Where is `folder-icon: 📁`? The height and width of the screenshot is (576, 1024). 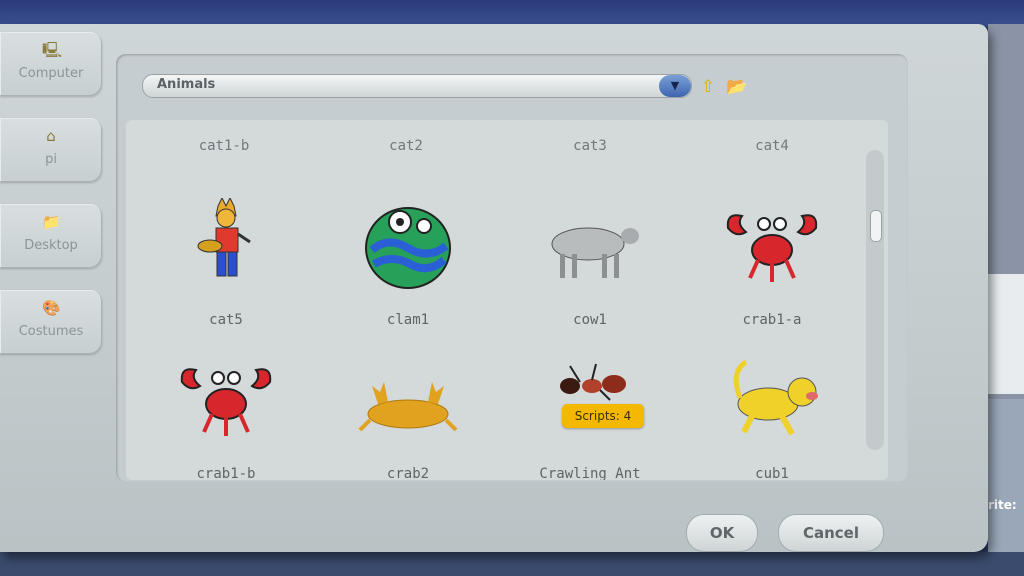 folder-icon: 📁 is located at coordinates (51, 222).